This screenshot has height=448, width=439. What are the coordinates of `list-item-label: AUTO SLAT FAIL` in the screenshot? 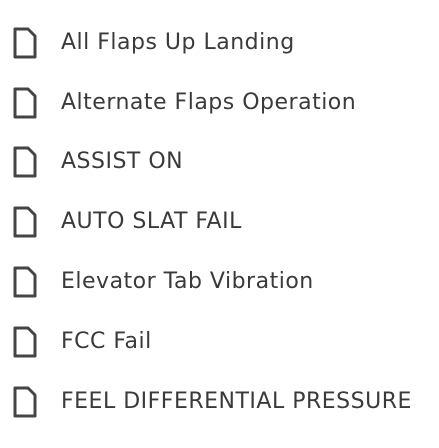 It's located at (151, 221).